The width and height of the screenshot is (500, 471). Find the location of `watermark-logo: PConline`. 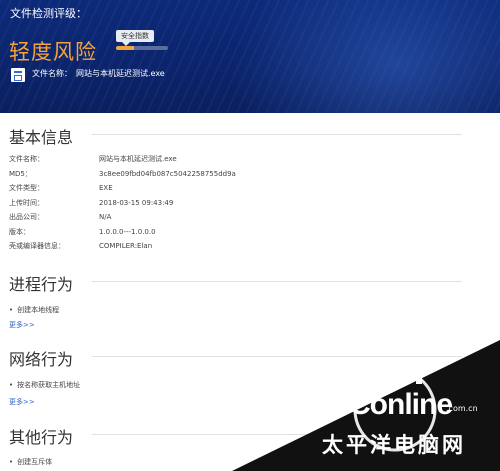

watermark-logo: PConline is located at coordinates (391, 404).